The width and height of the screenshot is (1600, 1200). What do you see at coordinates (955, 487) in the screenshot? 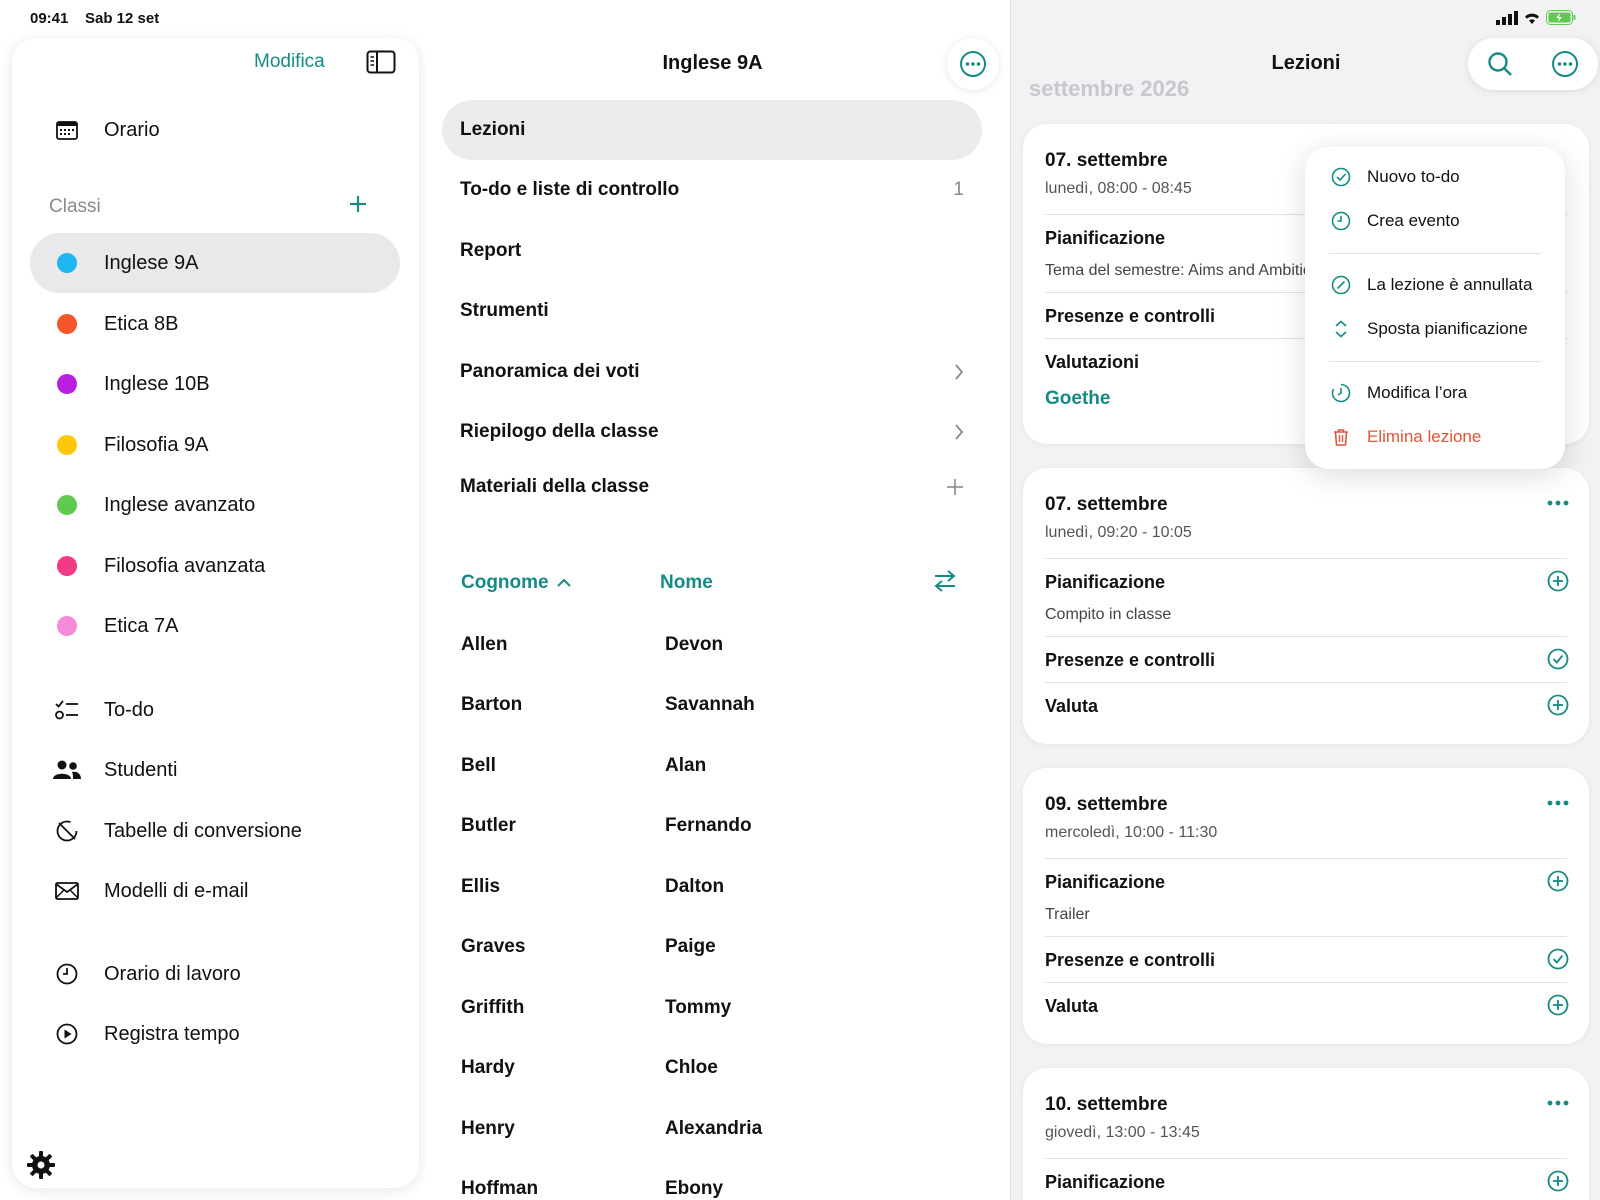
I see `plus-icon` at bounding box center [955, 487].